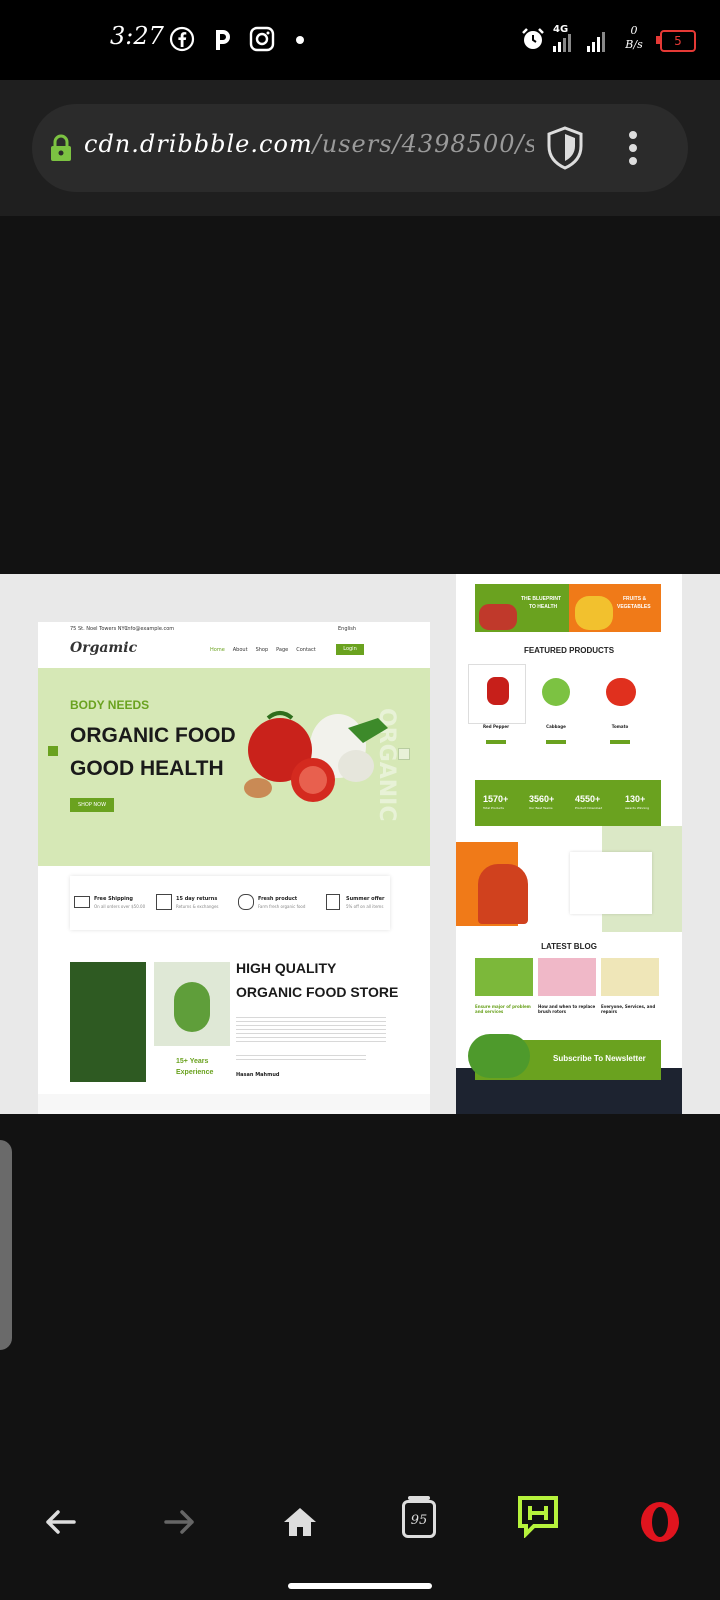 The height and width of the screenshot is (1600, 720). Describe the element at coordinates (621, 692) in the screenshot. I see `product-image-tomato` at that location.